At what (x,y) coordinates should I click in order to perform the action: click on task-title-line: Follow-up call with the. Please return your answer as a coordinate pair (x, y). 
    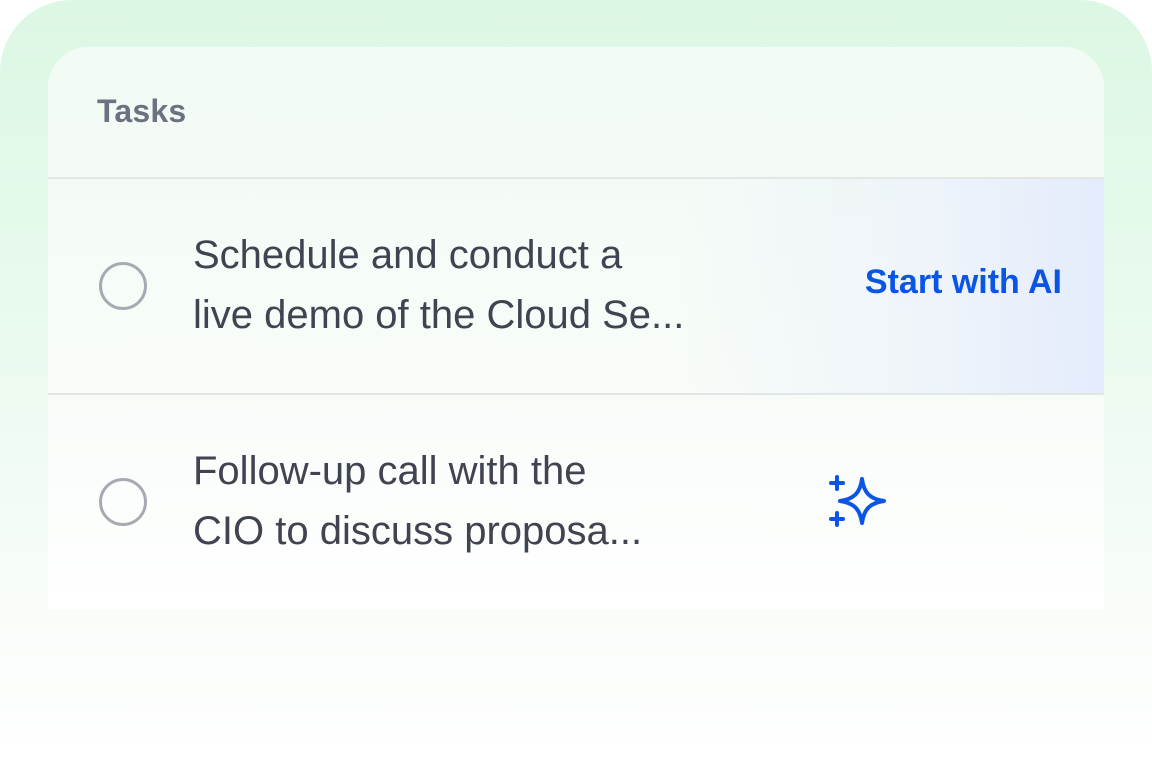
    Looking at the image, I should click on (390, 471).